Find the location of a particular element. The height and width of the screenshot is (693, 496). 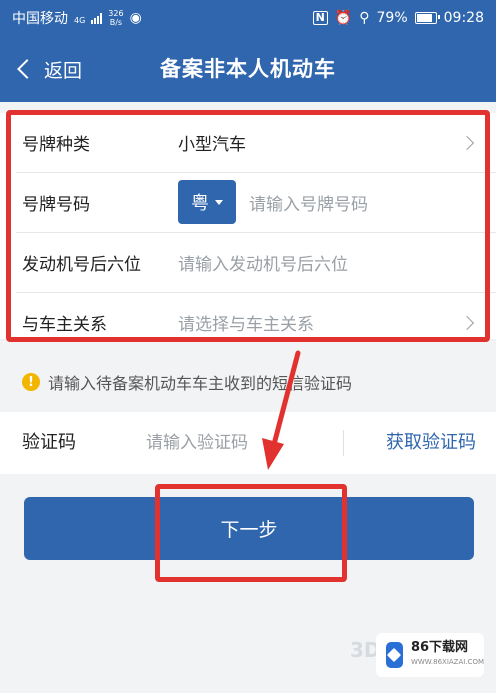

alarm-icon: ⏰ is located at coordinates (343, 18).